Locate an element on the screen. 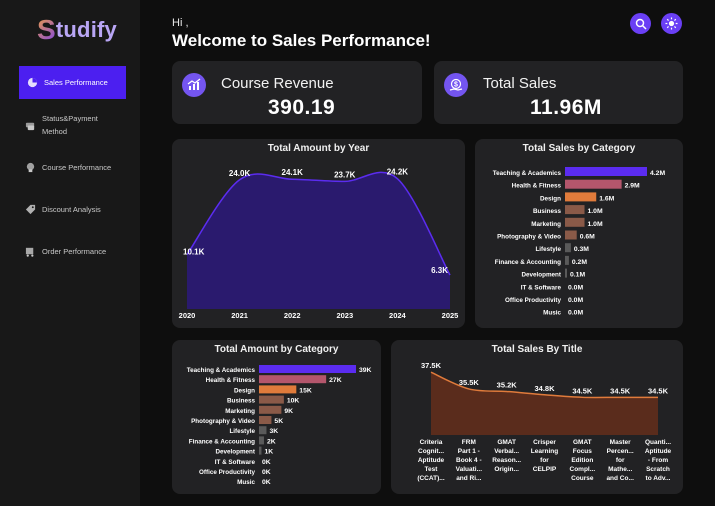 This screenshot has height=506, width=715. order-icon is located at coordinates (30, 252).